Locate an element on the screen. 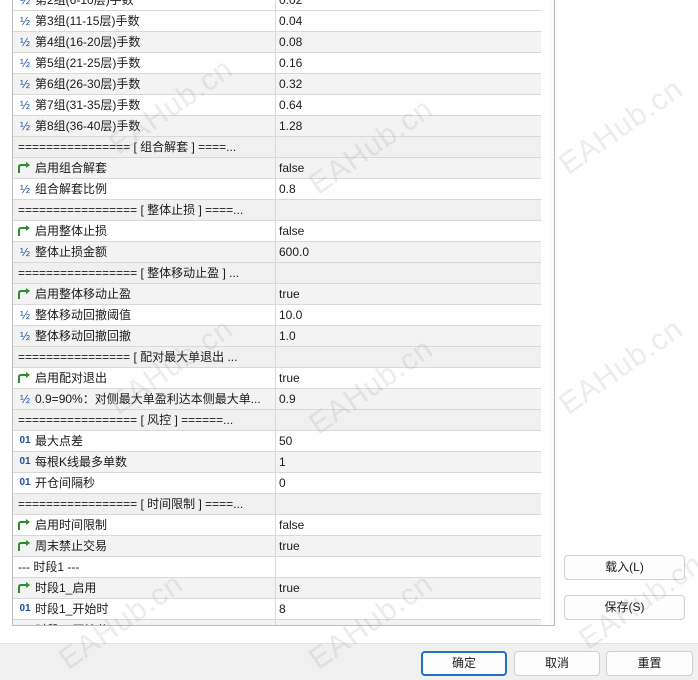 This screenshot has height=680, width=698. parameter-row: --- 时段1 --- is located at coordinates (277, 567).